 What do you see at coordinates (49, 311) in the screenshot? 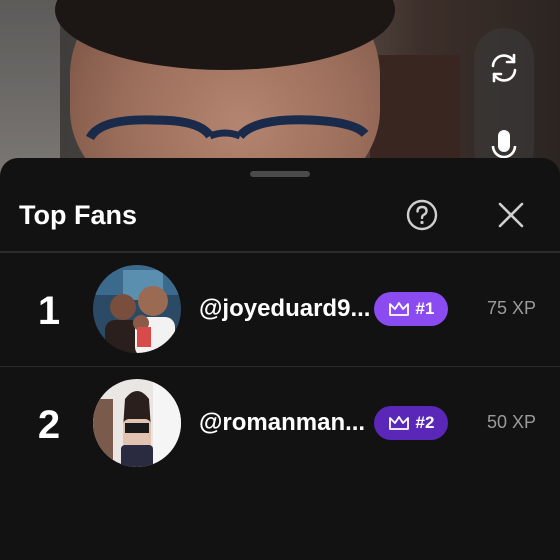
I see `fan-rank: 1` at bounding box center [49, 311].